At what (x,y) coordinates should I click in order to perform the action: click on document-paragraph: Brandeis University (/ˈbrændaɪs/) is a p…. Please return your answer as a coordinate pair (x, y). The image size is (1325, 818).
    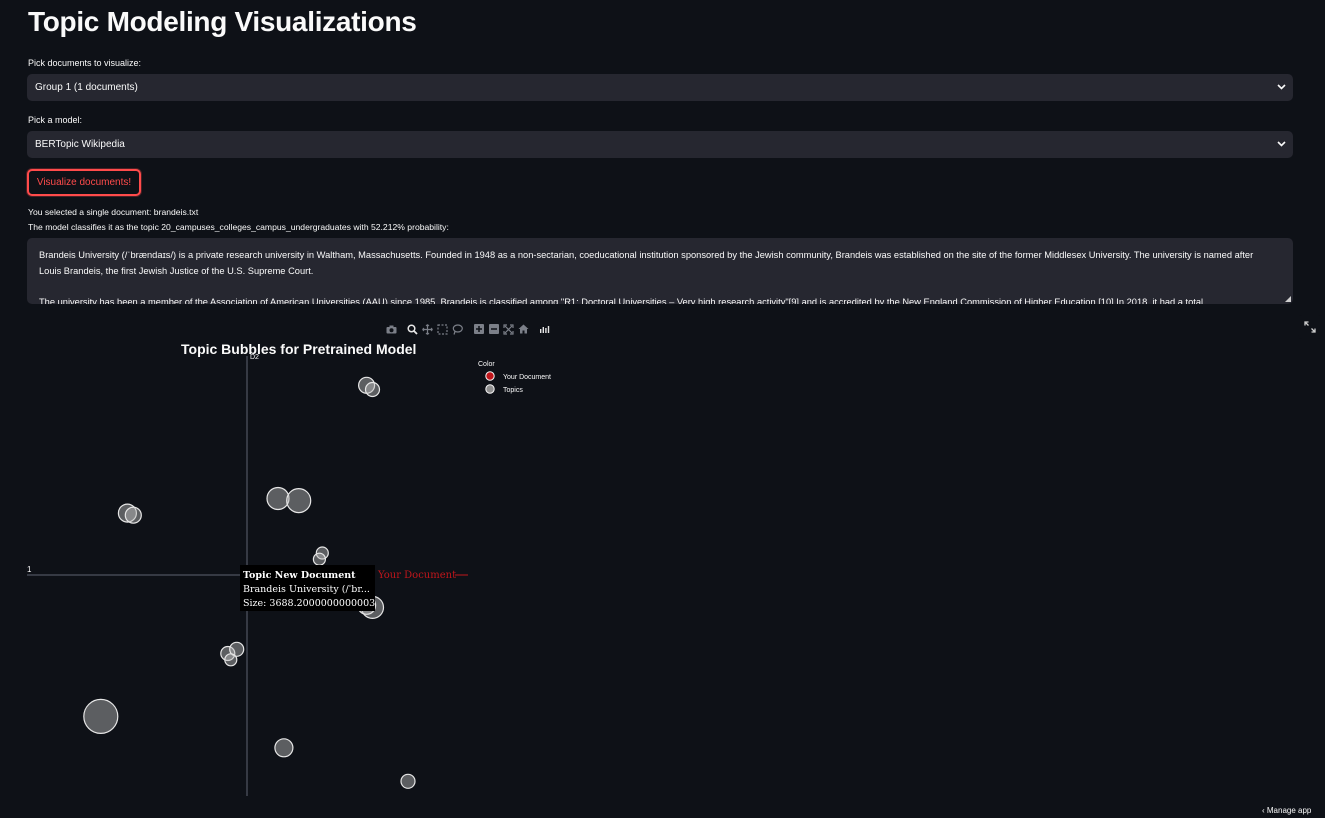
    Looking at the image, I should click on (646, 263).